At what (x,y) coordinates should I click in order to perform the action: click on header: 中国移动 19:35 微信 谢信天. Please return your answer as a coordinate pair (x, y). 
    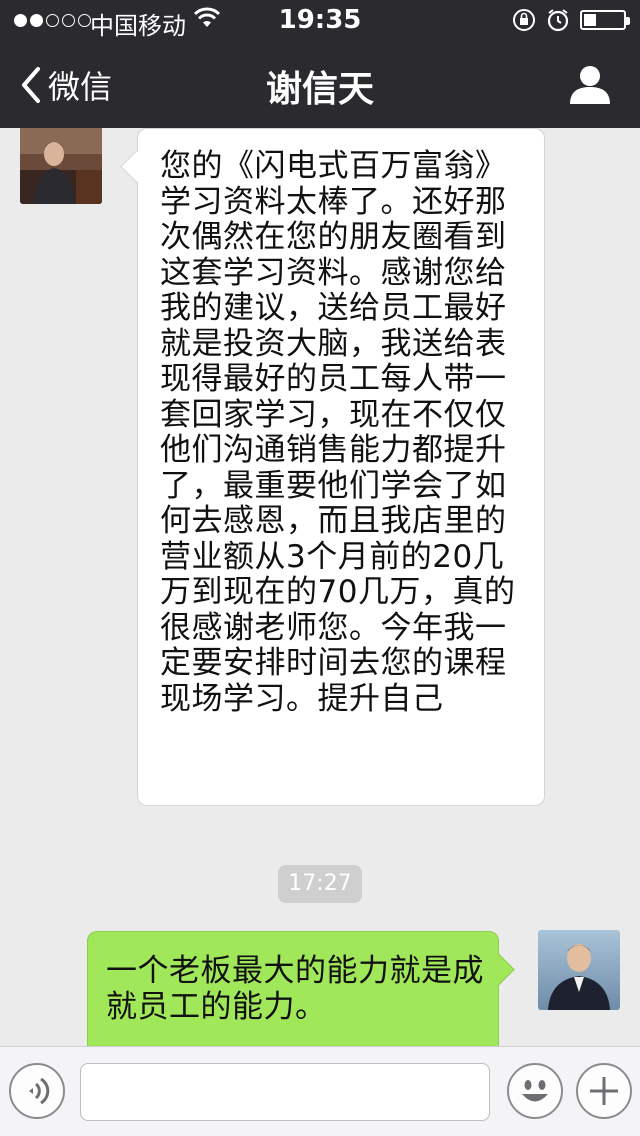
    Looking at the image, I should click on (320, 64).